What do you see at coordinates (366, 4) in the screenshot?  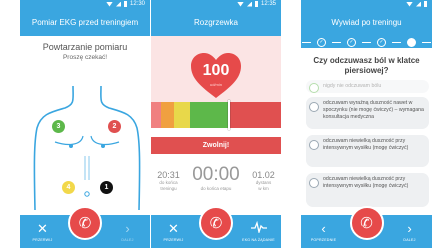 I see `status-bar` at bounding box center [366, 4].